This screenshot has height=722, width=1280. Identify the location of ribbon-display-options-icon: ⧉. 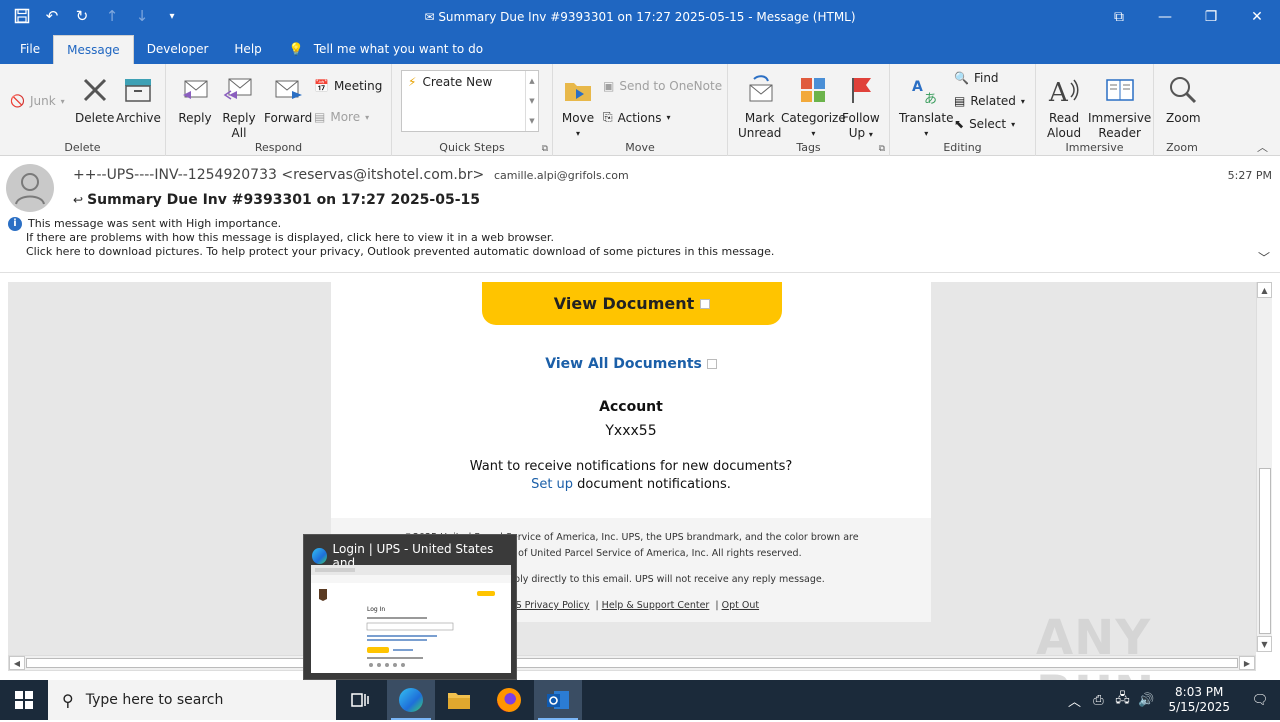
(1119, 17).